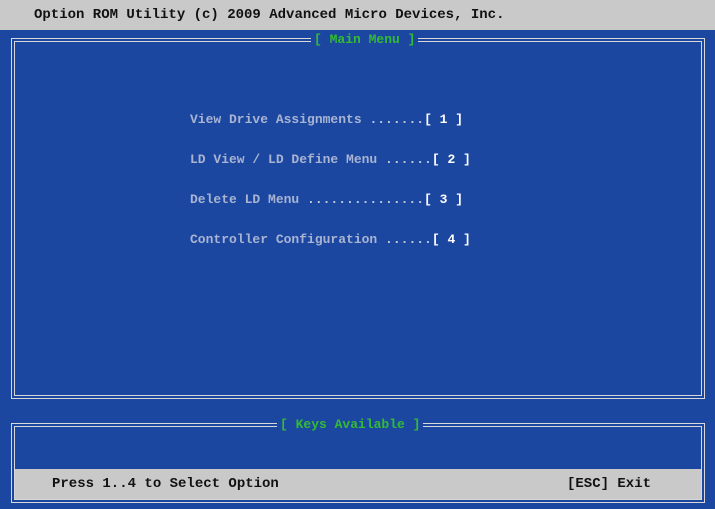  Describe the element at coordinates (451, 159) in the screenshot. I see `menu-item-key: [ 2 ]` at that location.